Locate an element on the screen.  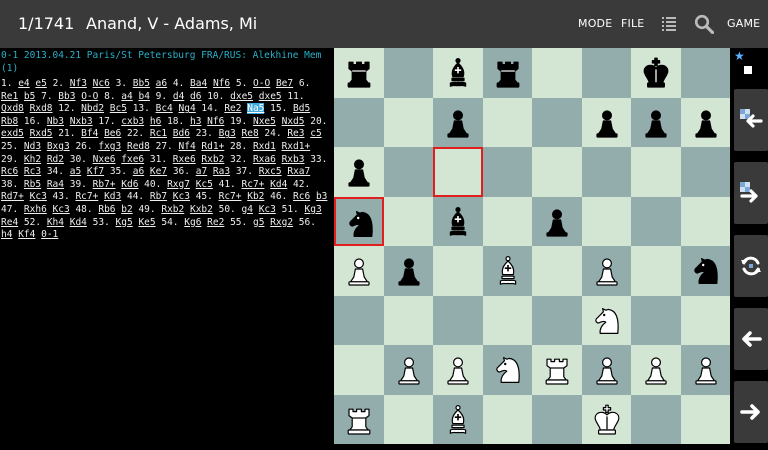
move: Rb6 is located at coordinates (106, 209).